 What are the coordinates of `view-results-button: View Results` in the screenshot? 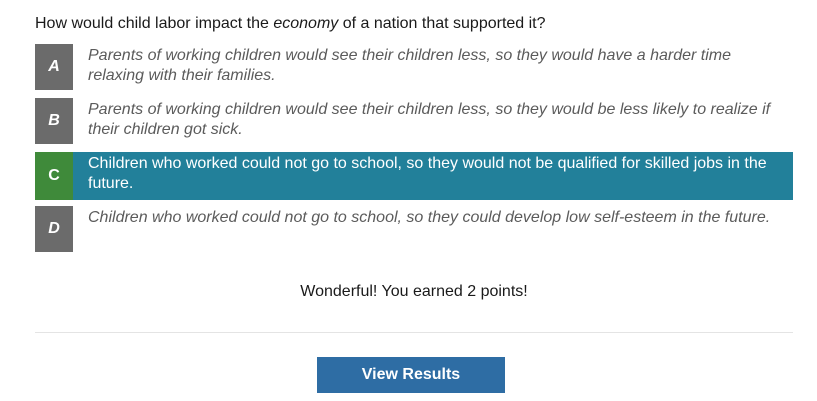 It's located at (411, 375).